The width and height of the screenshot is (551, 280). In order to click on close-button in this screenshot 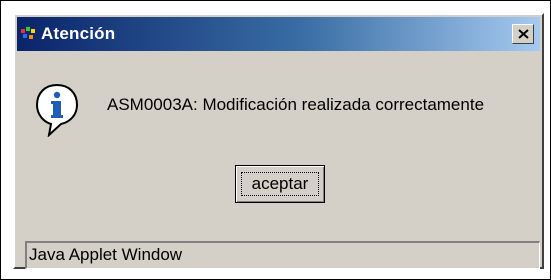, I will do `click(523, 34)`.